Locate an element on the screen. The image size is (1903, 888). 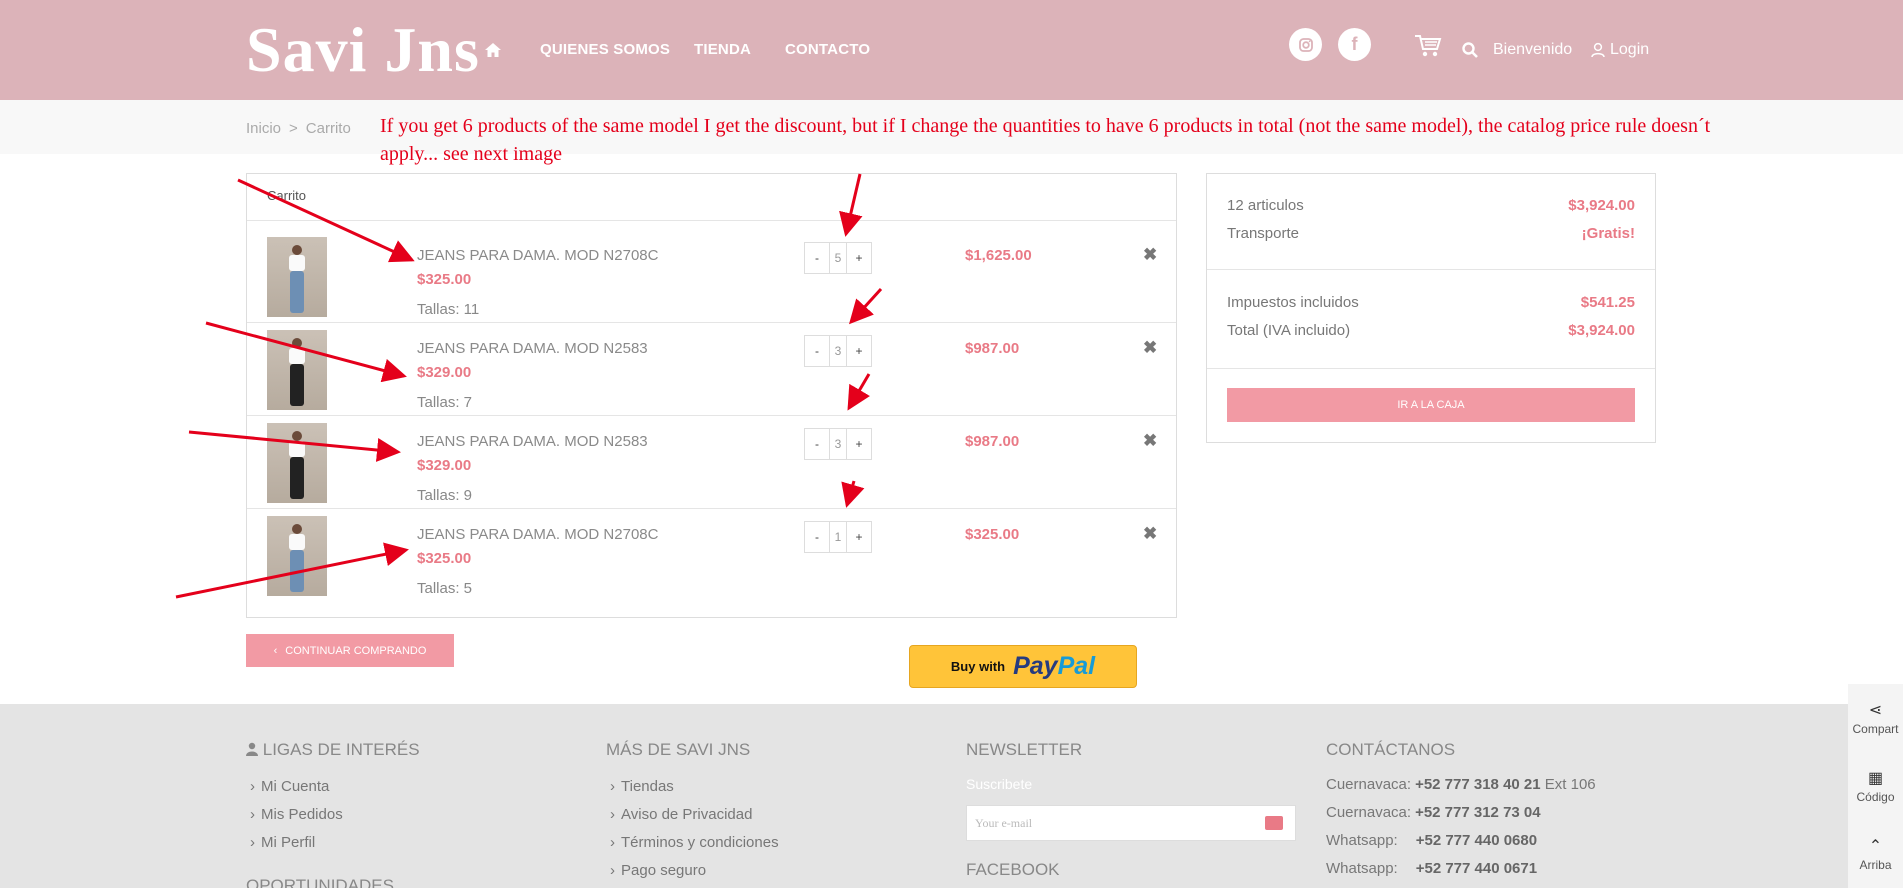
paypal-button: Buy with PayPal is located at coordinates (1023, 666).